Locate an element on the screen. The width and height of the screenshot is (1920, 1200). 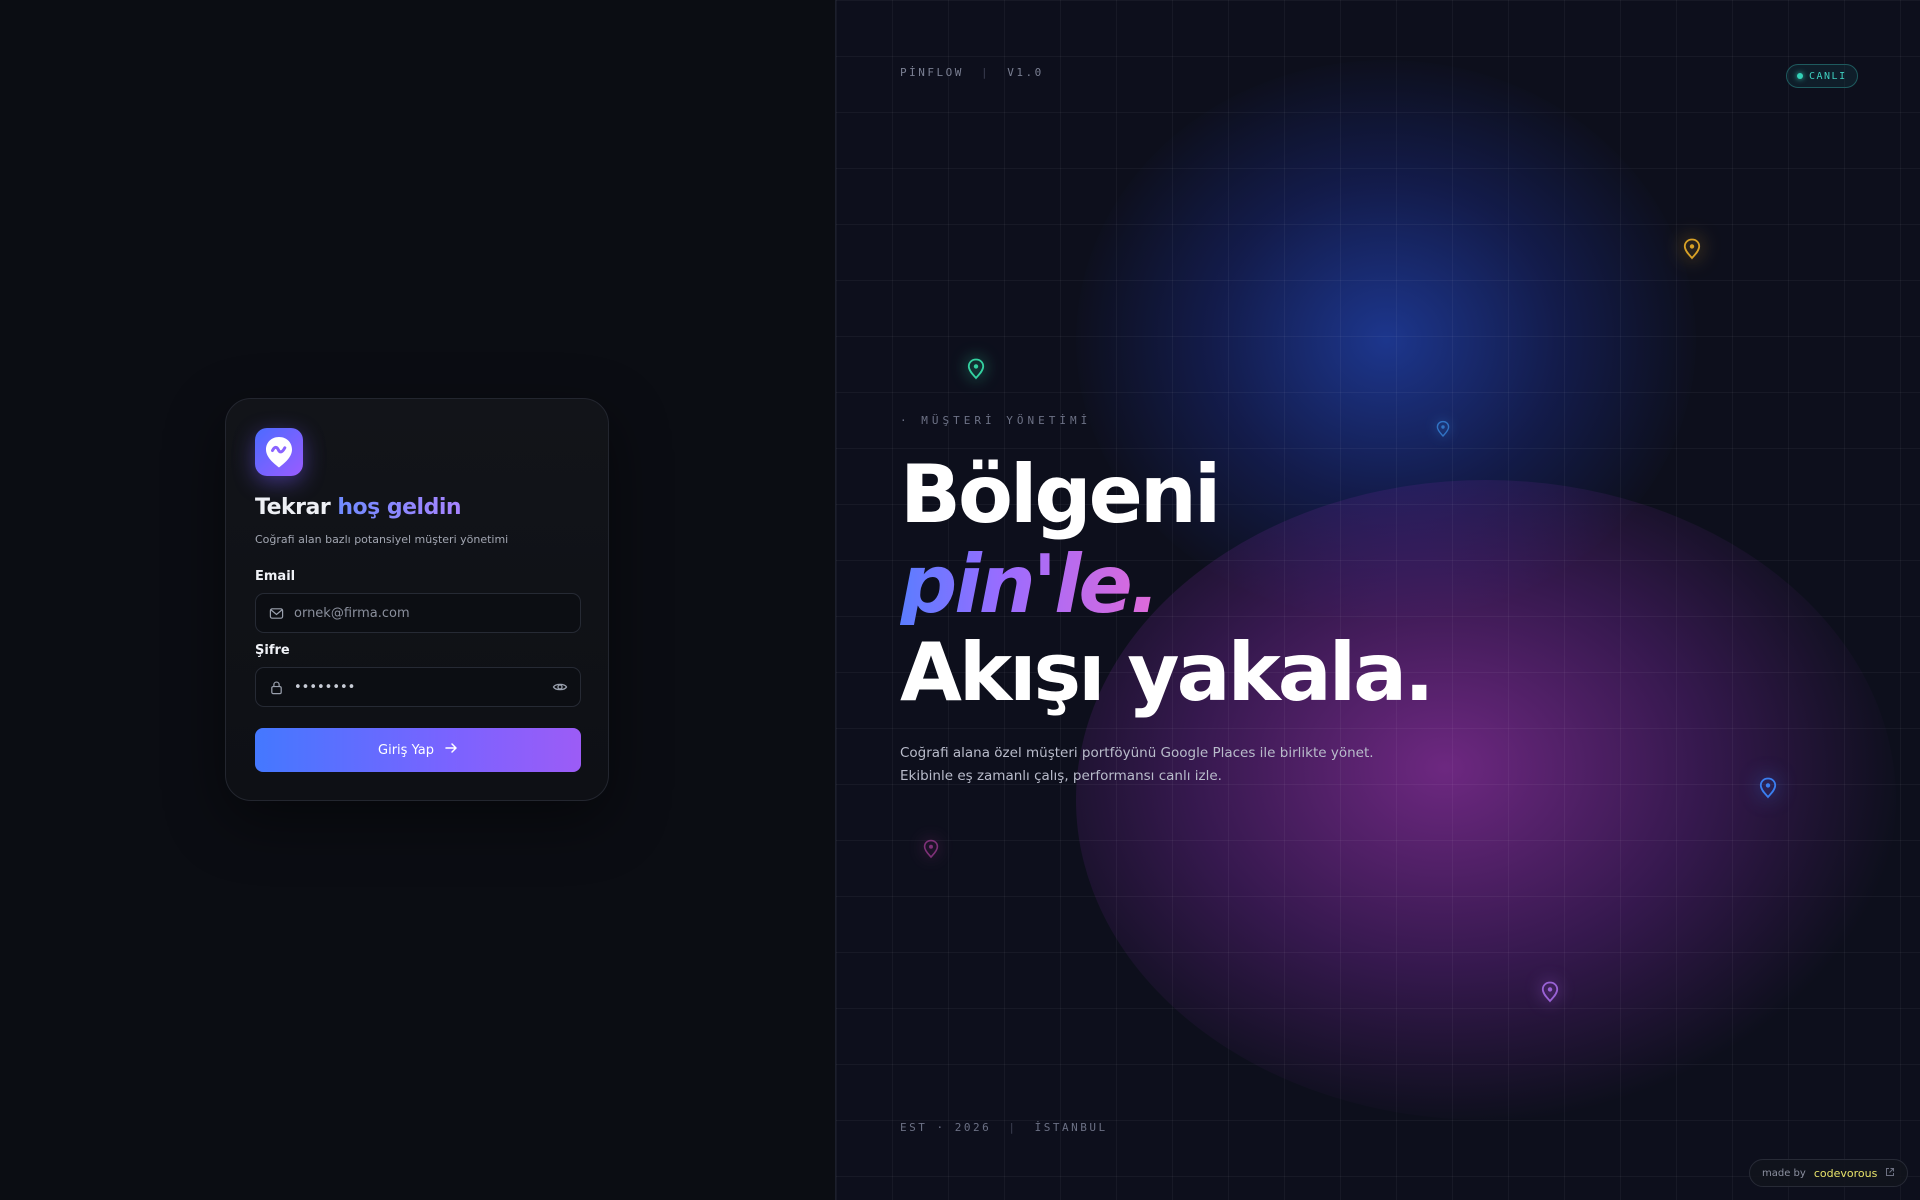
hero-eyebrow: · MÜŞTERİ YÖNETİMİ is located at coordinates (996, 420).